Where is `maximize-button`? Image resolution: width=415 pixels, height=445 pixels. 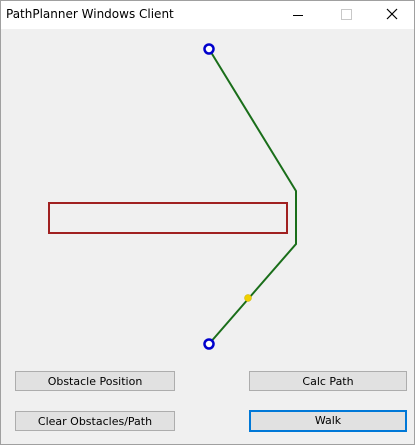 maximize-button is located at coordinates (346, 15).